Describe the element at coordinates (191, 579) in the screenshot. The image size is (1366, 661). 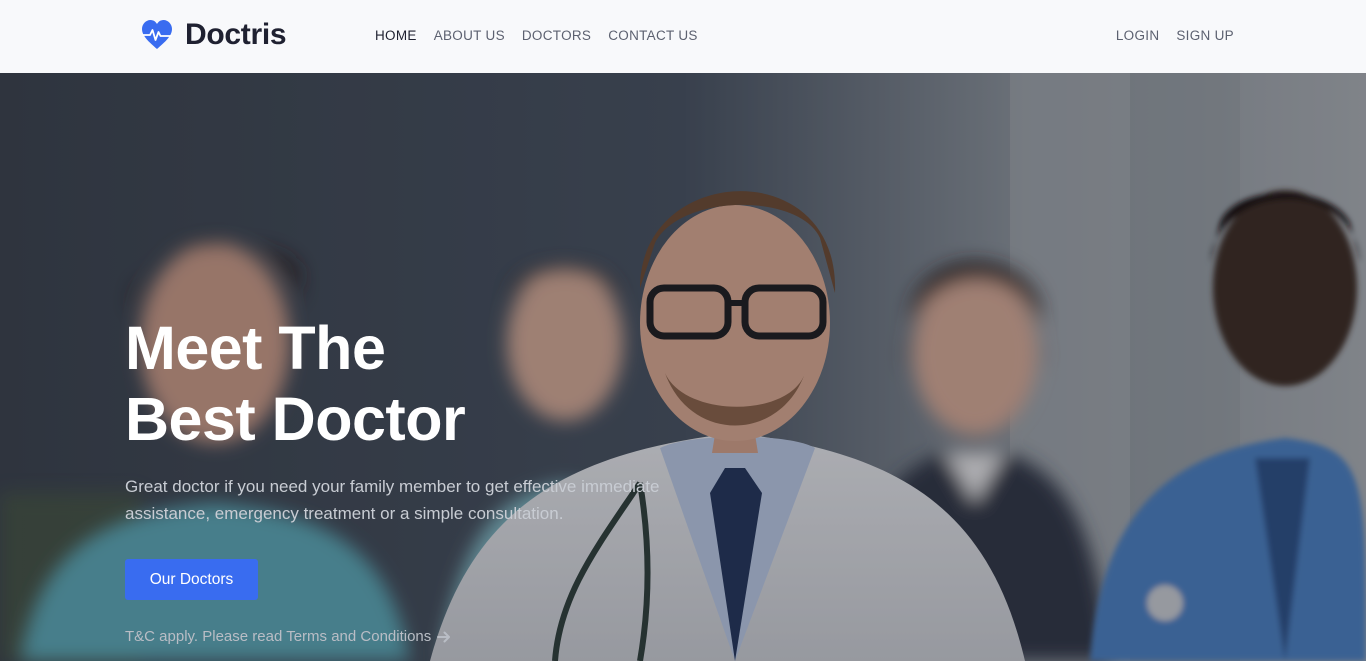
I see `our-doctors-button: Our Doctors` at that location.